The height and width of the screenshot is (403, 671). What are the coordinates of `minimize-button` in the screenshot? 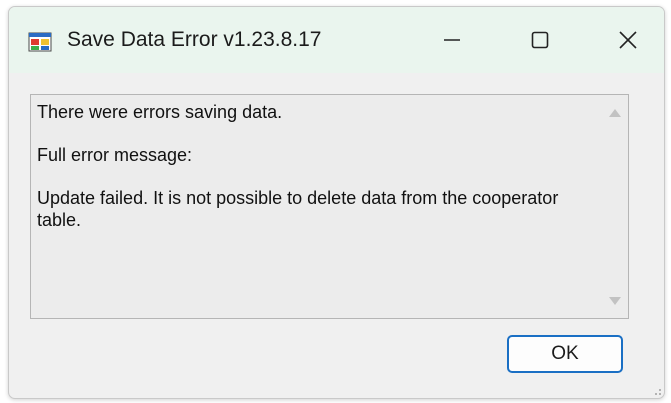 It's located at (452, 40).